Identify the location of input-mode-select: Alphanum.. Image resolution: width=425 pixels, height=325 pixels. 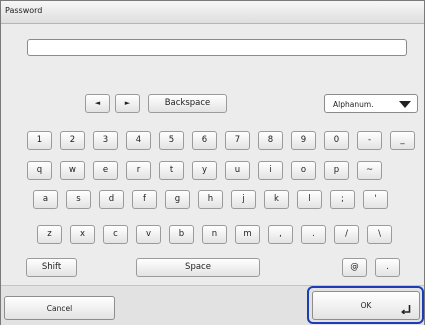
(371, 103).